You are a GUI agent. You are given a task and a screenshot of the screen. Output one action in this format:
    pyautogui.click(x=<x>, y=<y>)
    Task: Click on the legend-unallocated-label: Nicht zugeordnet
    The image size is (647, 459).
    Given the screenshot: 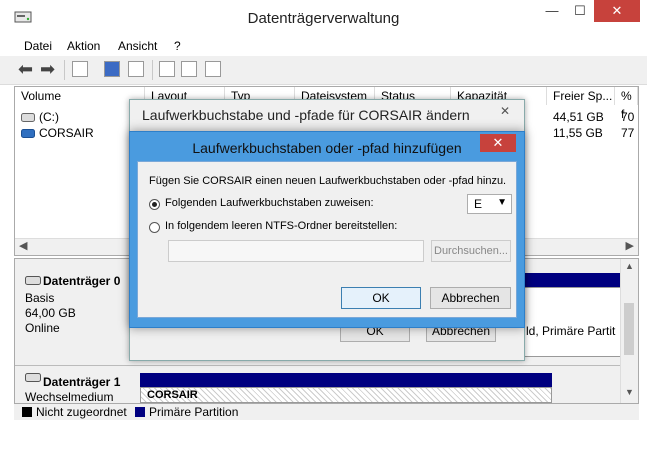 What is the action you would take?
    pyautogui.click(x=81, y=412)
    